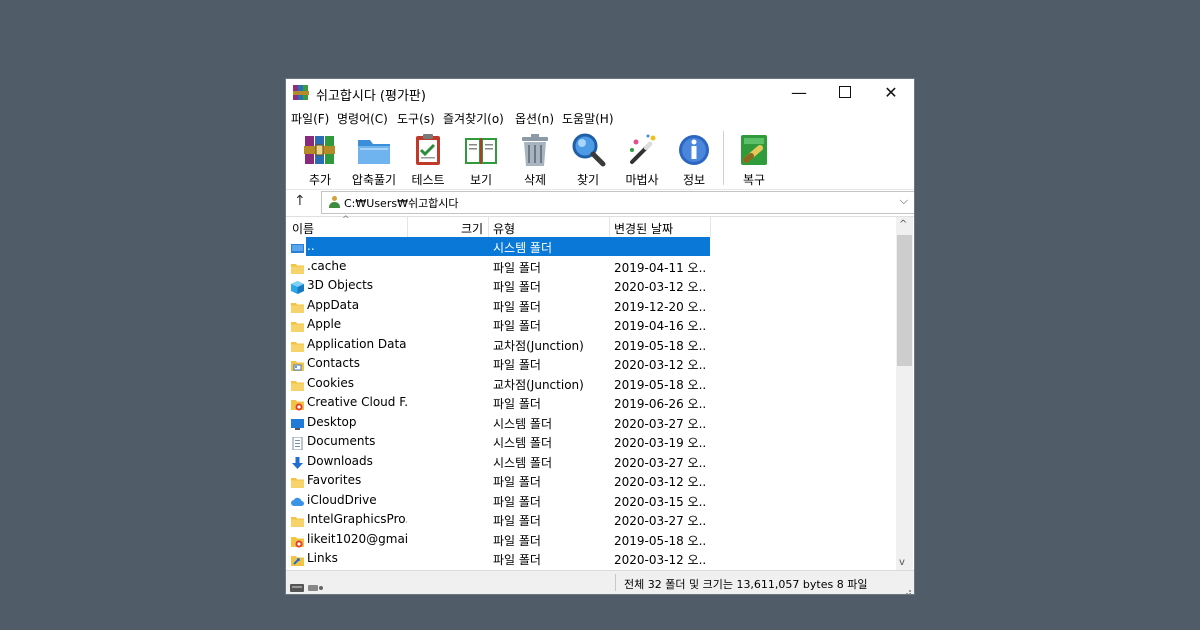 The height and width of the screenshot is (630, 1200). Describe the element at coordinates (303, 228) in the screenshot. I see `column-name: 이름` at that location.